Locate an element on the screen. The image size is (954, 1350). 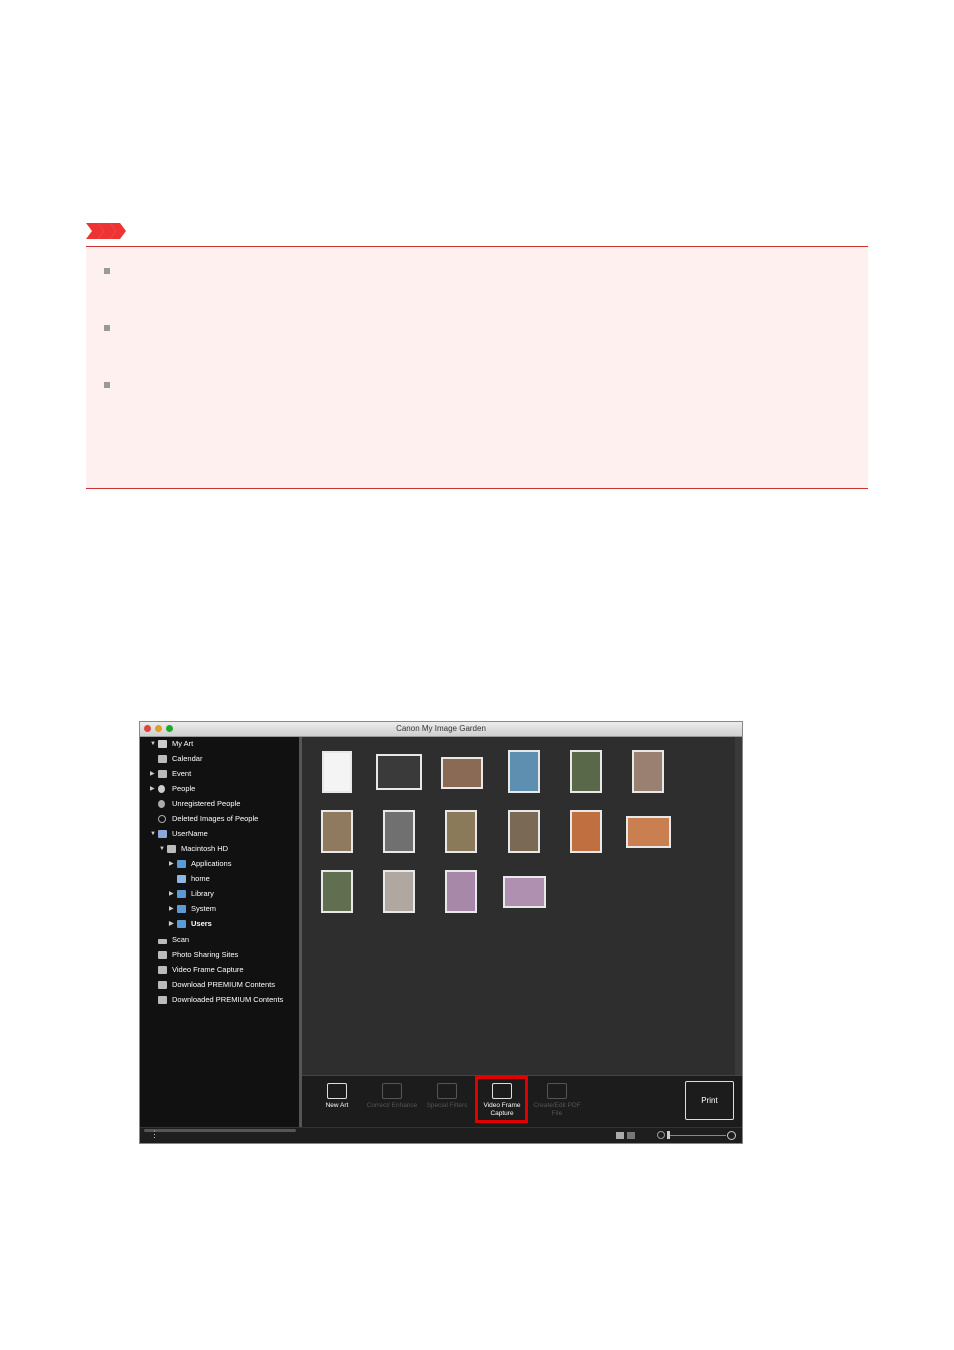
scan-icon is located at coordinates (162, 941).